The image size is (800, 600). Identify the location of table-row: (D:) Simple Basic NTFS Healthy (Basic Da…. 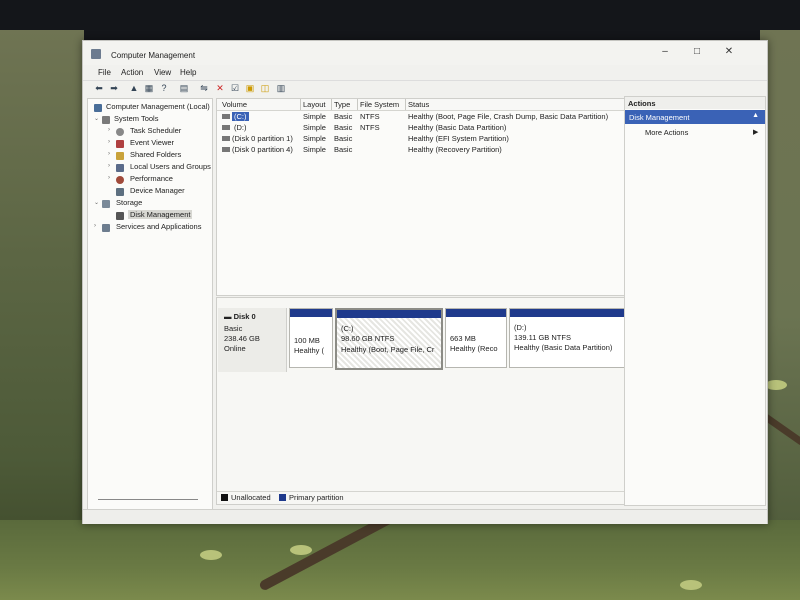
(422, 127).